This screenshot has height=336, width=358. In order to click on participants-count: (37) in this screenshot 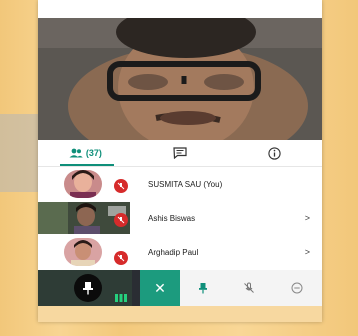, I will do `click(93, 153)`.